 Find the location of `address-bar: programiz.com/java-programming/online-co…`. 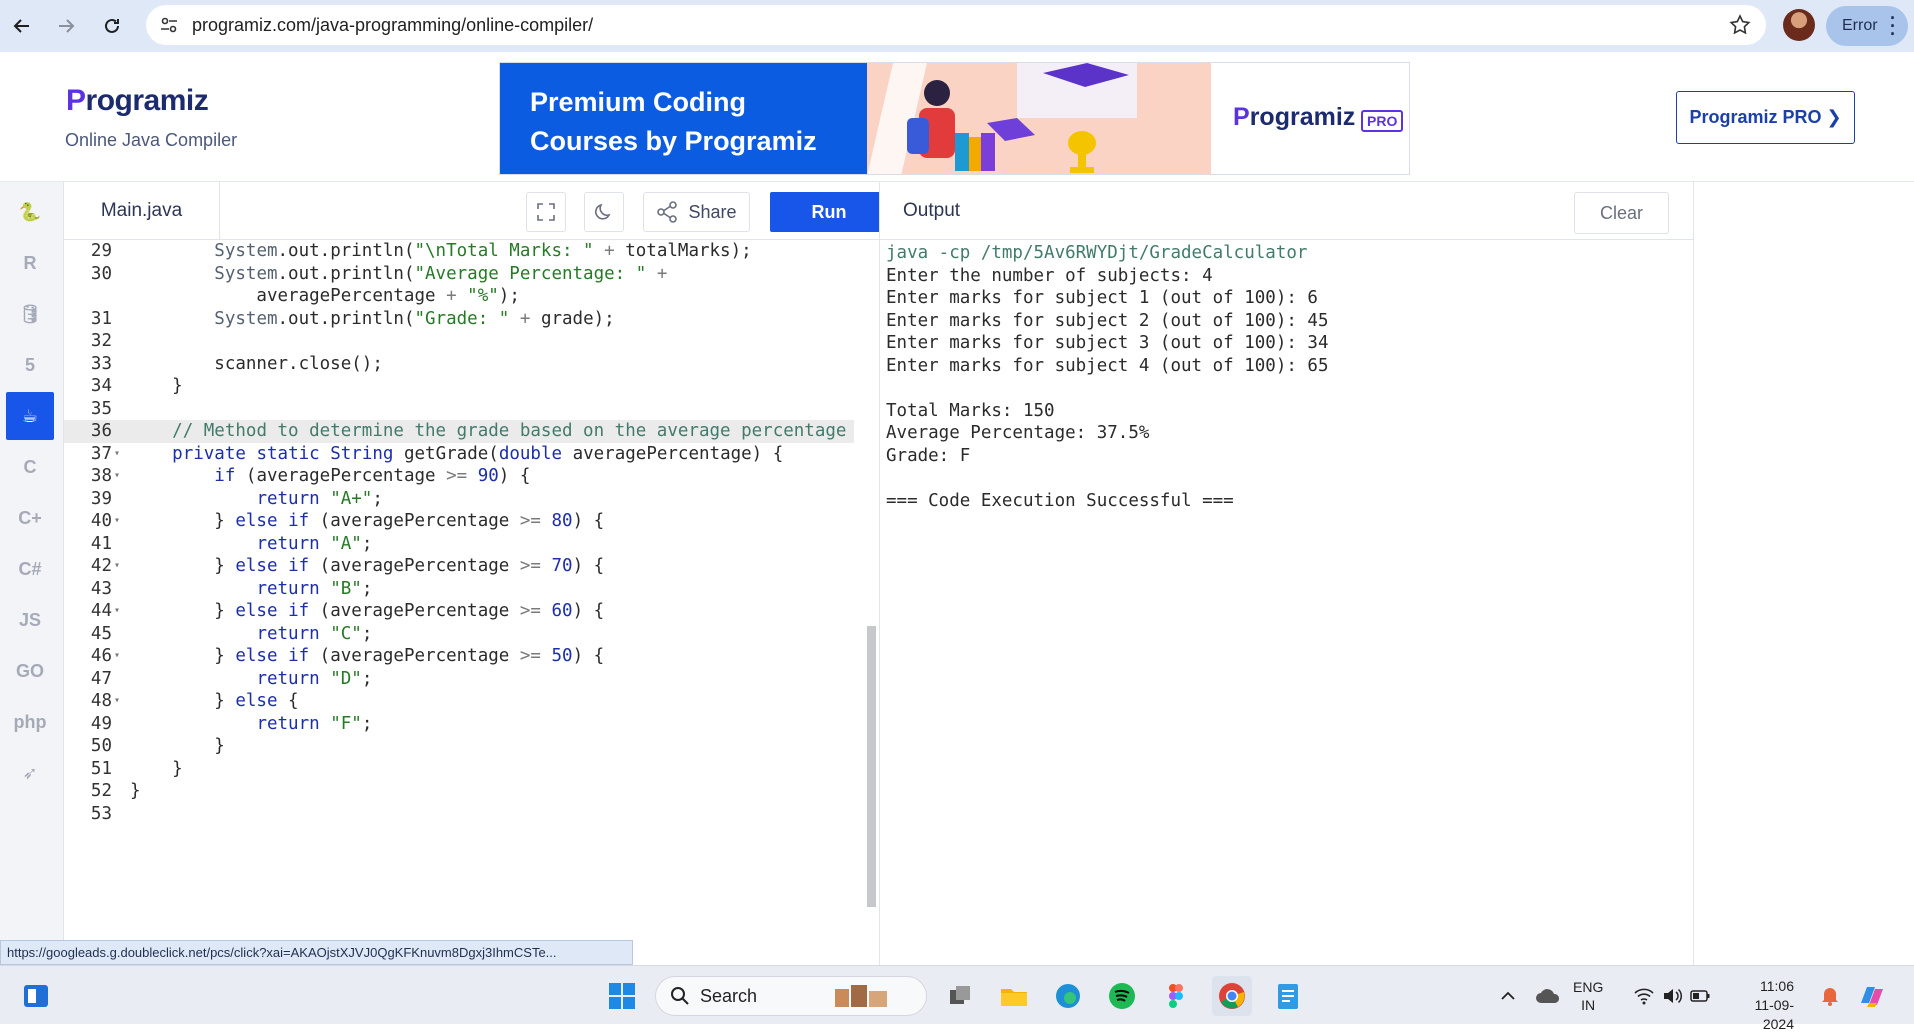

address-bar: programiz.com/java-programming/online-co… is located at coordinates (956, 25).